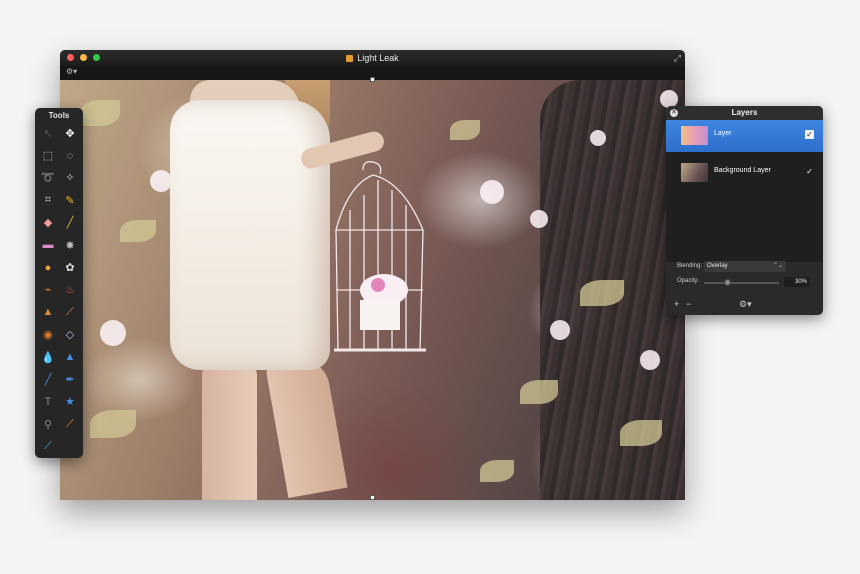  What do you see at coordinates (70, 200) in the screenshot?
I see `color-picker-tool-icon: ✎` at bounding box center [70, 200].